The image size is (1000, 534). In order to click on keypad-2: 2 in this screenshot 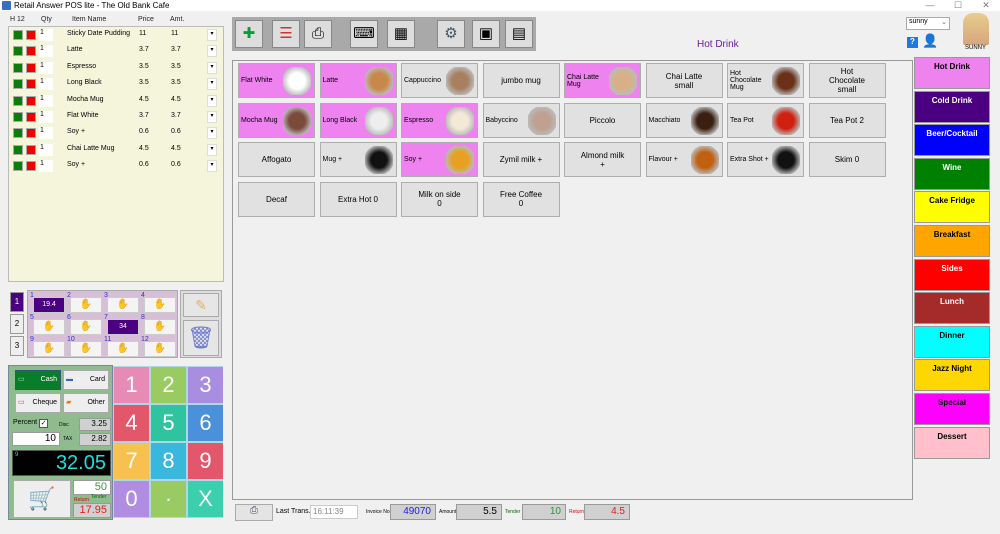, I will do `click(168, 385)`.